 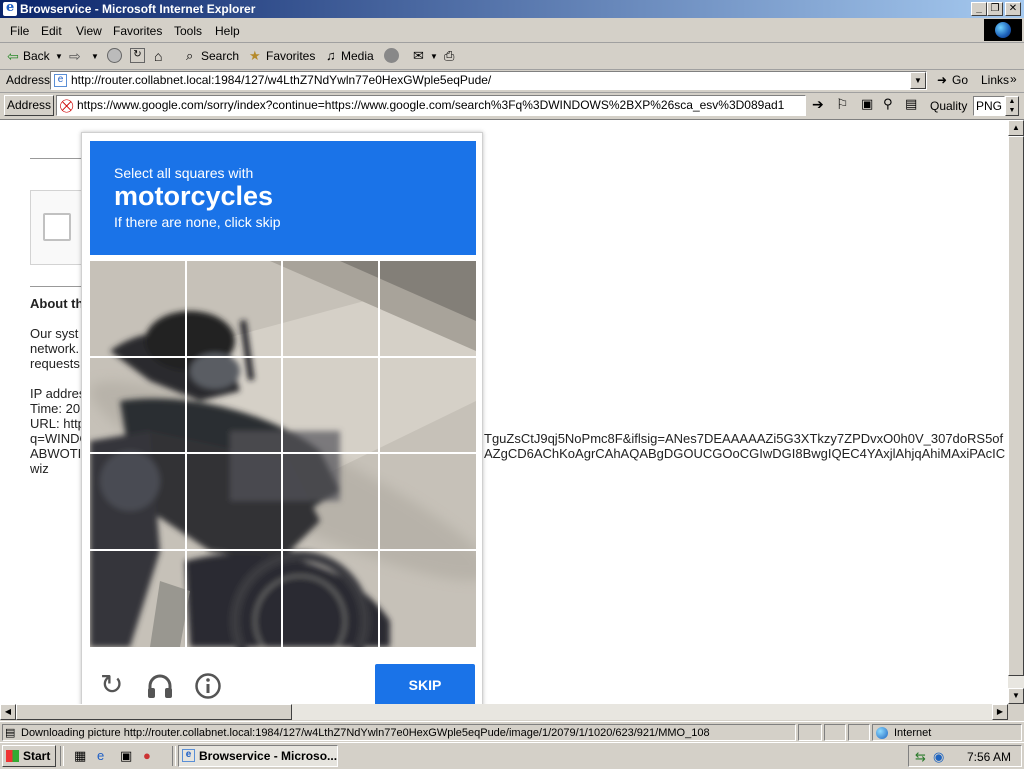 I want to click on history-icon, so click(x=391, y=55).